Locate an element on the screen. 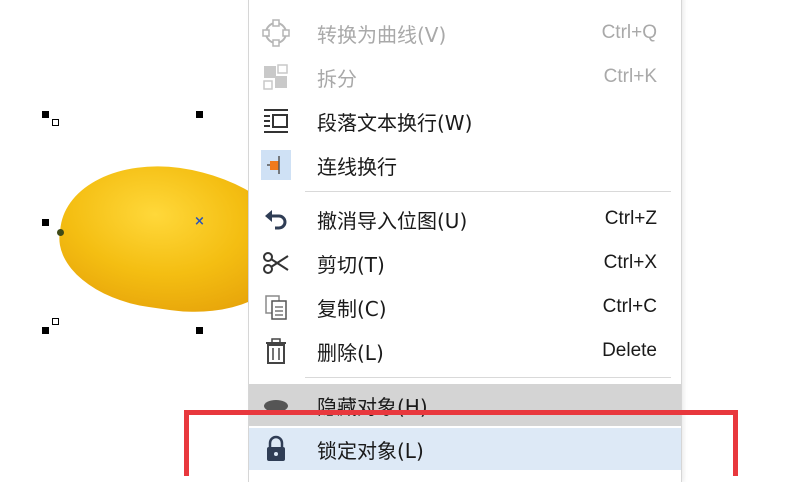 Image resolution: width=800 pixels, height=482 pixels. menu-item-label: 转换为曲线(V) is located at coordinates (382, 34).